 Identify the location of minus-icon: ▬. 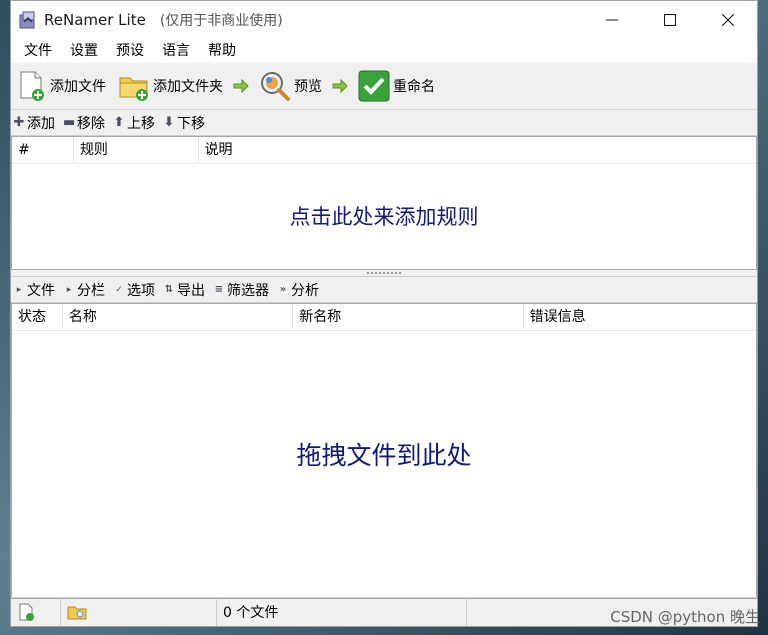
(69, 122).